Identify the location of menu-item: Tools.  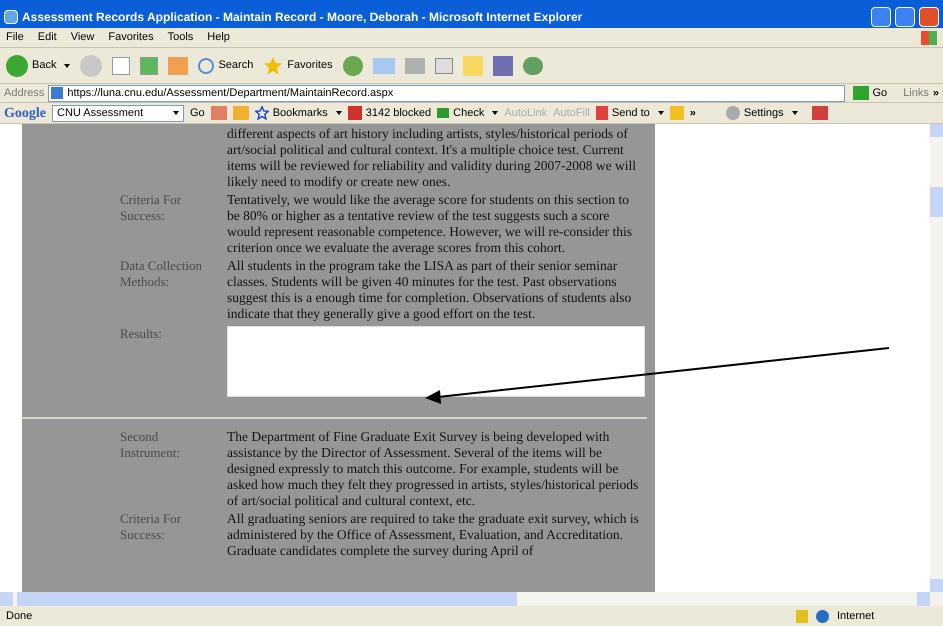
(181, 37).